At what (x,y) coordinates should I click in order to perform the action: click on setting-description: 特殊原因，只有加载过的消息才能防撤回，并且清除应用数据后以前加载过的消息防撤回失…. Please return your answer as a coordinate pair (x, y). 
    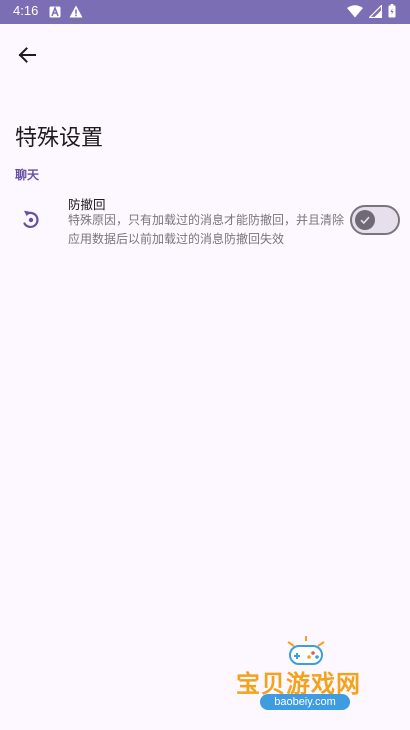
    Looking at the image, I should click on (206, 229).